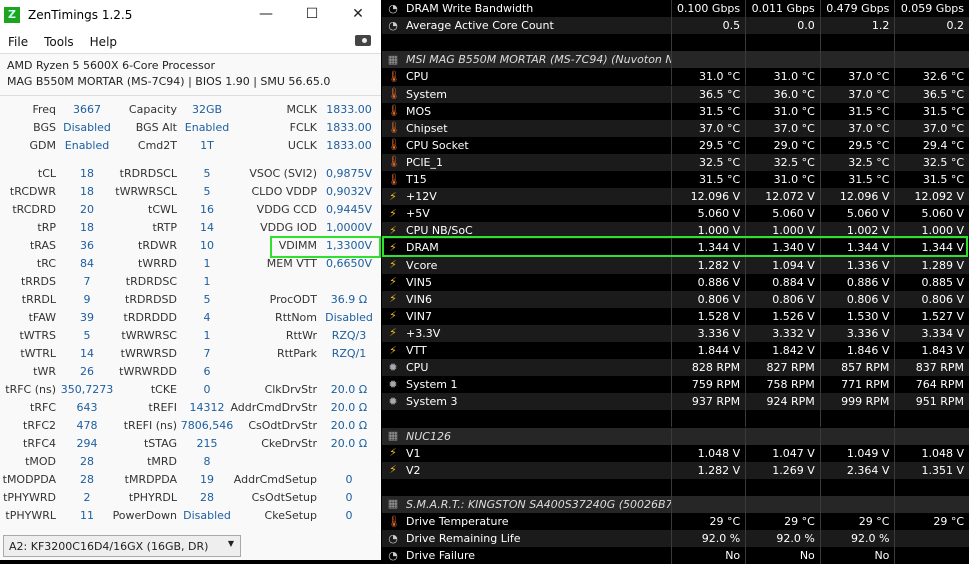 Image resolution: width=969 pixels, height=564 pixels. What do you see at coordinates (296, 353) in the screenshot?
I see `timing-label: RttPark` at bounding box center [296, 353].